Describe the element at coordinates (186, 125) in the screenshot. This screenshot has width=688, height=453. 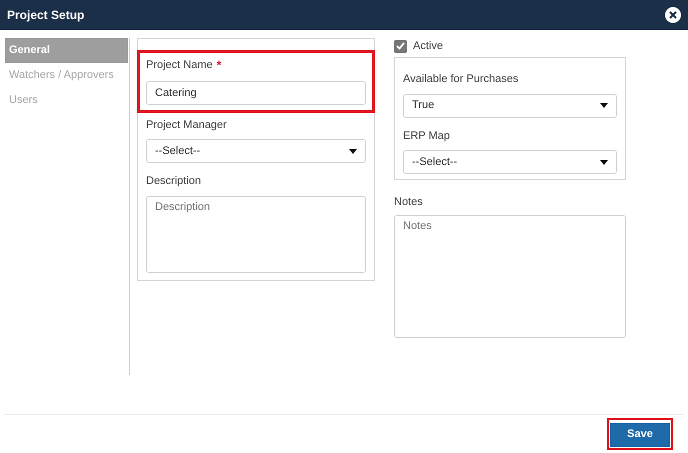
I see `field-label: Project Manager` at that location.